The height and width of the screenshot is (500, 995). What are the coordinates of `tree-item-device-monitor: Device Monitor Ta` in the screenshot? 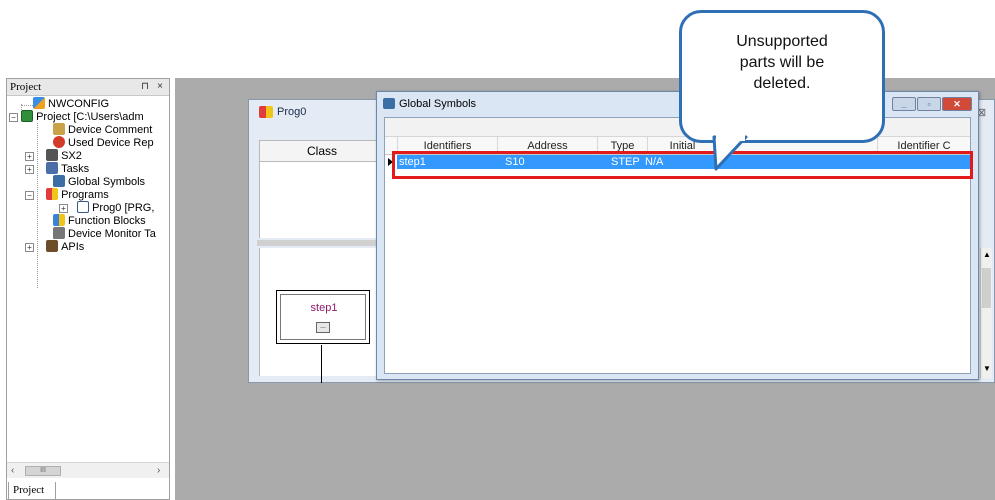 It's located at (104, 233).